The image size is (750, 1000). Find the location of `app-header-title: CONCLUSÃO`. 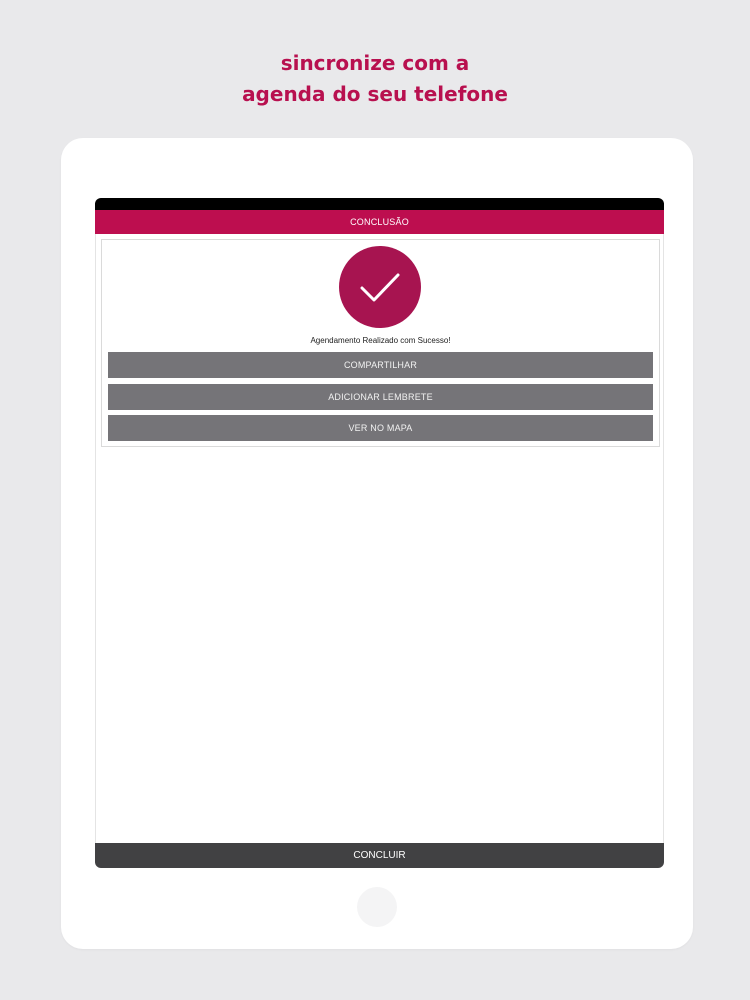

app-header-title: CONCLUSÃO is located at coordinates (379, 222).